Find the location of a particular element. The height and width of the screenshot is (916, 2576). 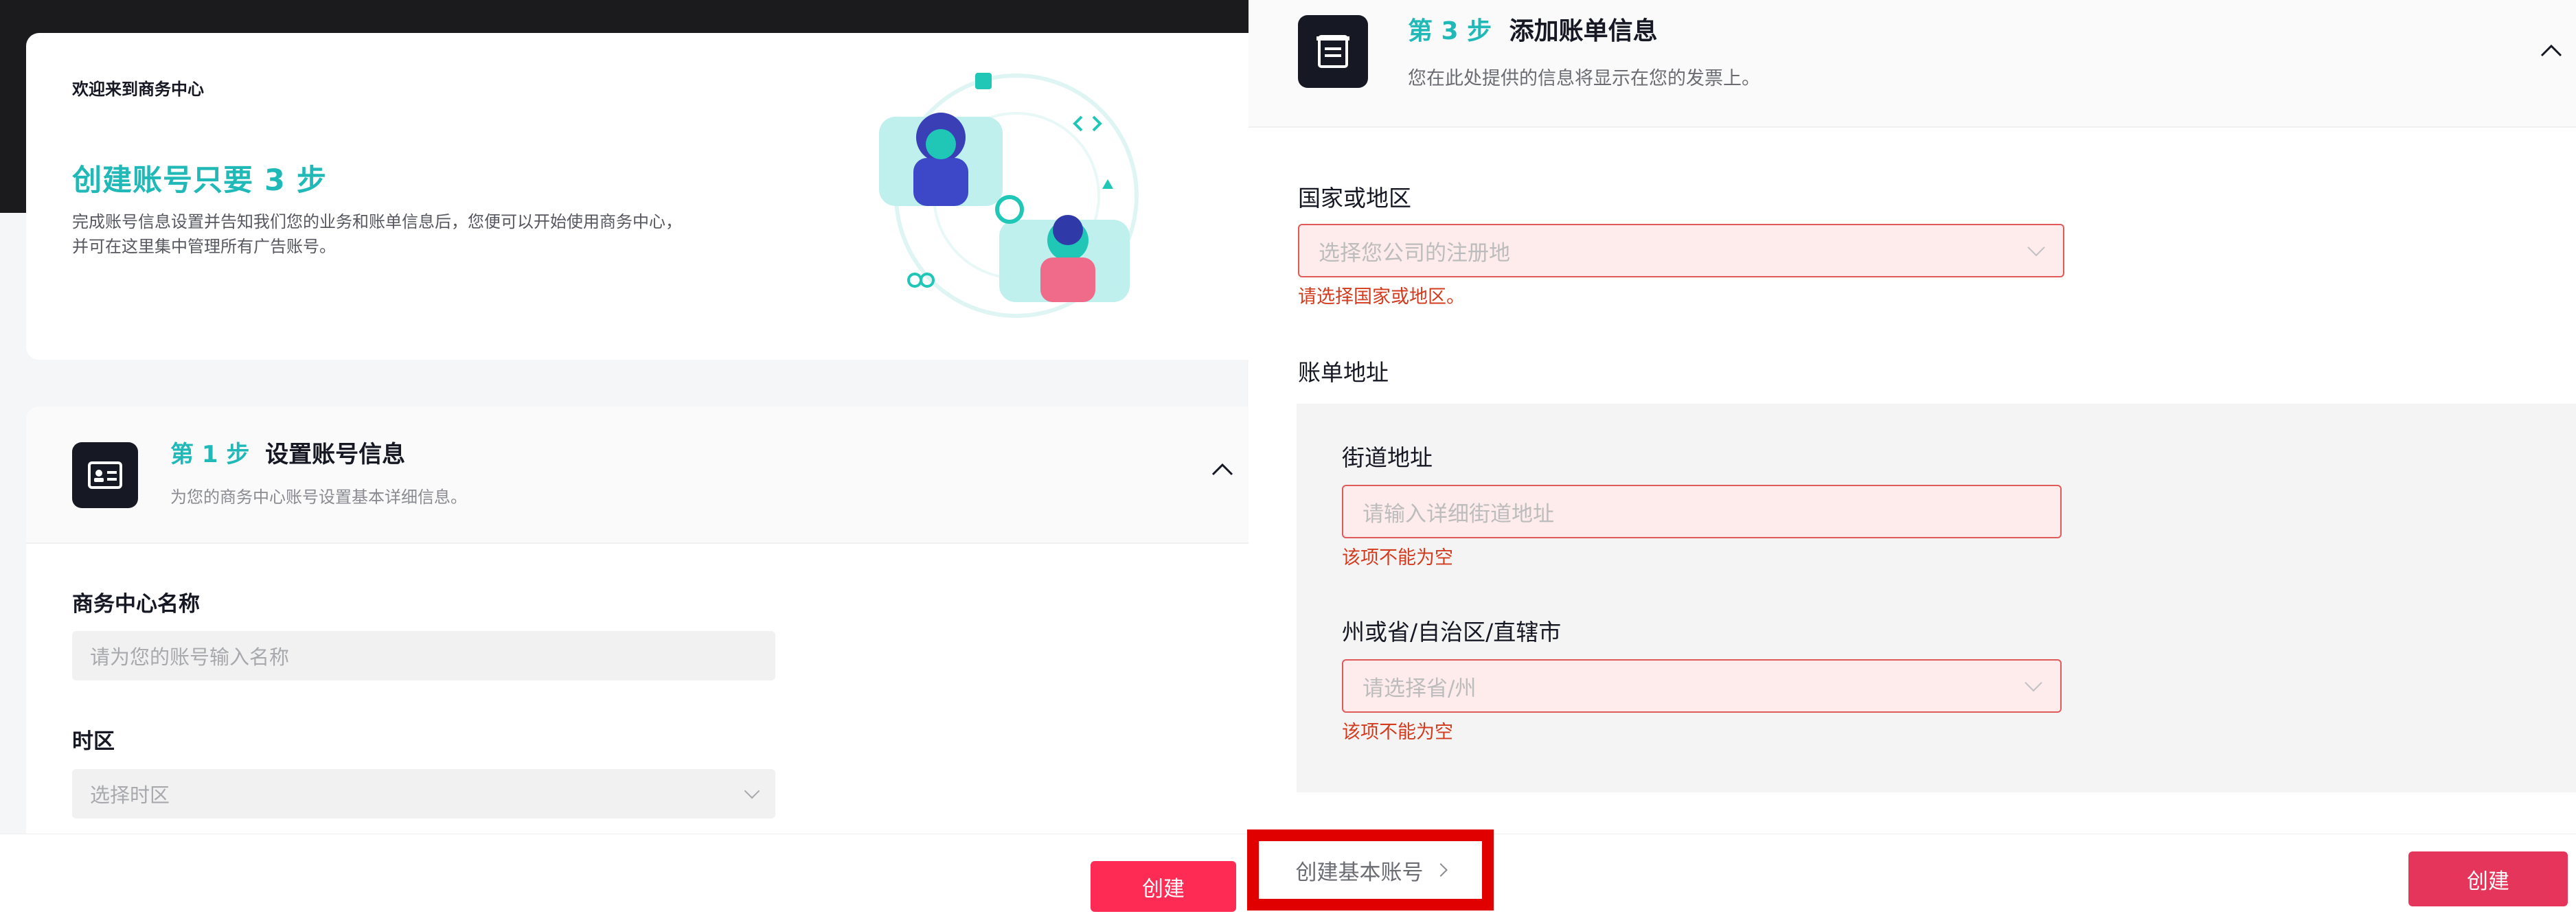

street-label: 街道地址 is located at coordinates (1387, 457).